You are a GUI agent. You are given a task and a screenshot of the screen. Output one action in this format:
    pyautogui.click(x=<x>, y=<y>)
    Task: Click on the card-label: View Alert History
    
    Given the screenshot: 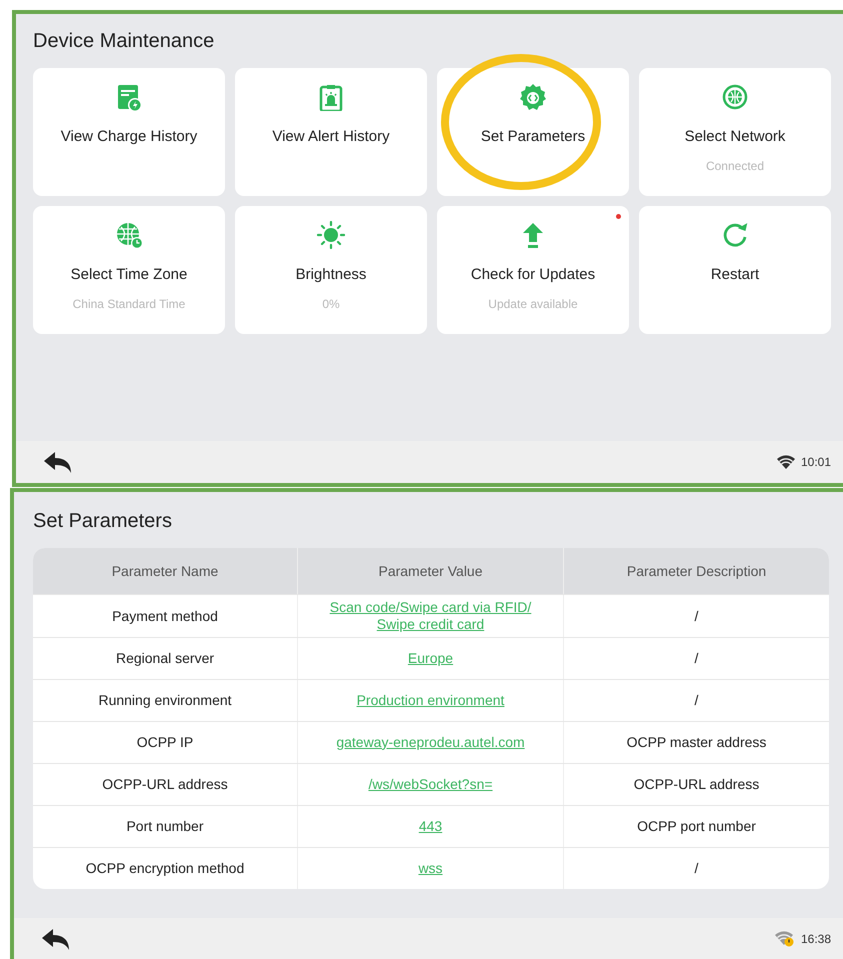 What is the action you would take?
    pyautogui.click(x=331, y=136)
    